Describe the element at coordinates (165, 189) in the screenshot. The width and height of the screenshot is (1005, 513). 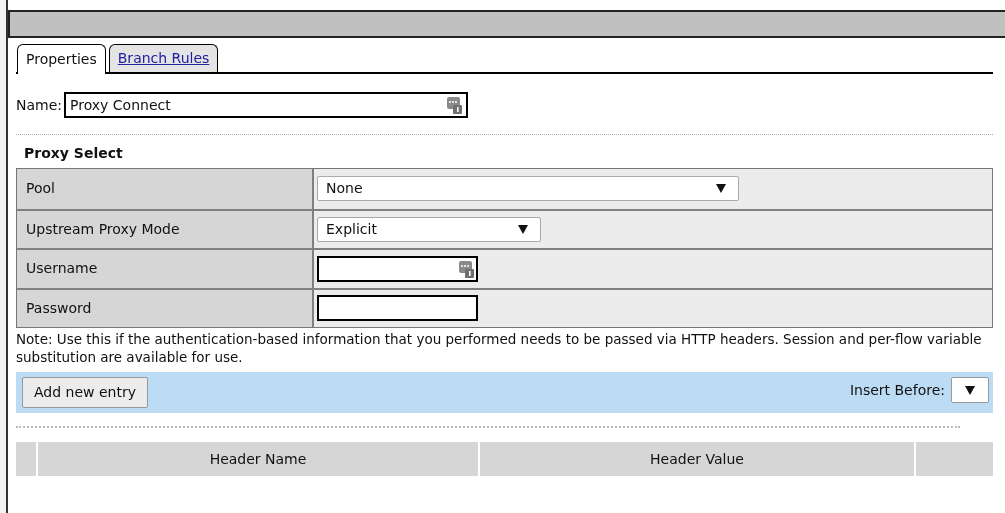
I see `field-label: Pool` at that location.